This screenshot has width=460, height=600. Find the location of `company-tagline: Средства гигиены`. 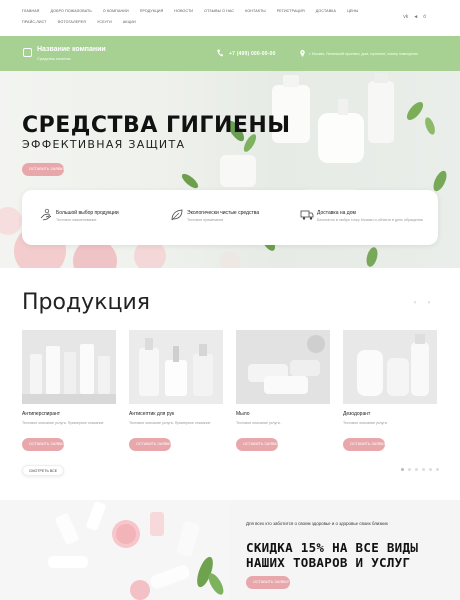

company-tagline: Средства гигиены is located at coordinates (54, 58).